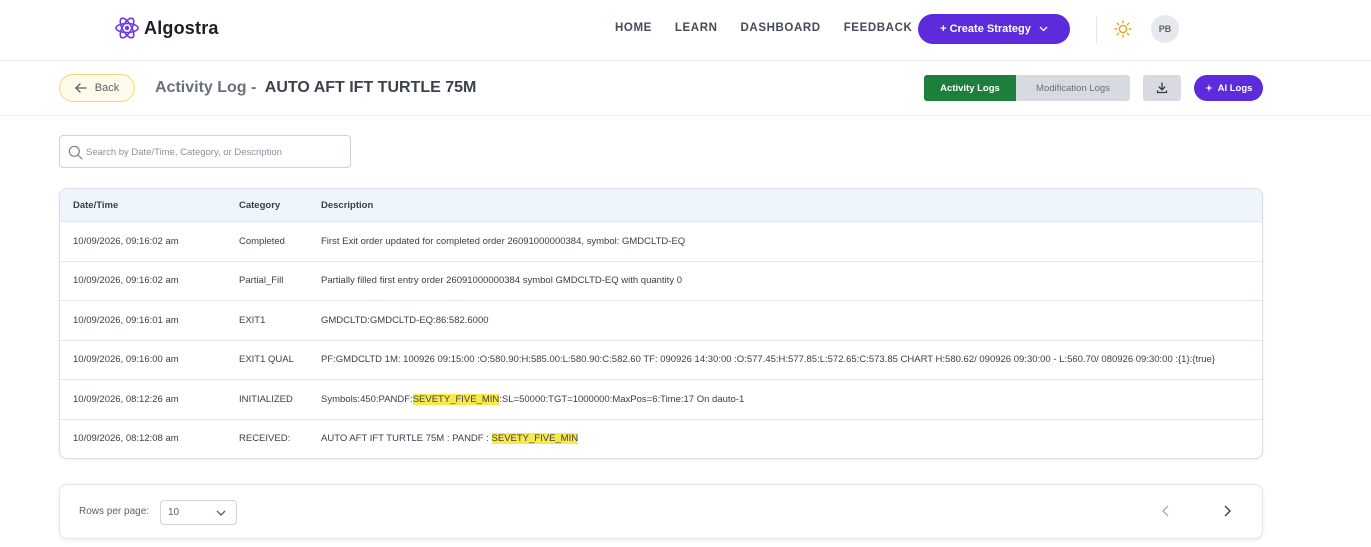  What do you see at coordinates (198, 512) in the screenshot?
I see `rows-per-page-select: 10` at bounding box center [198, 512].